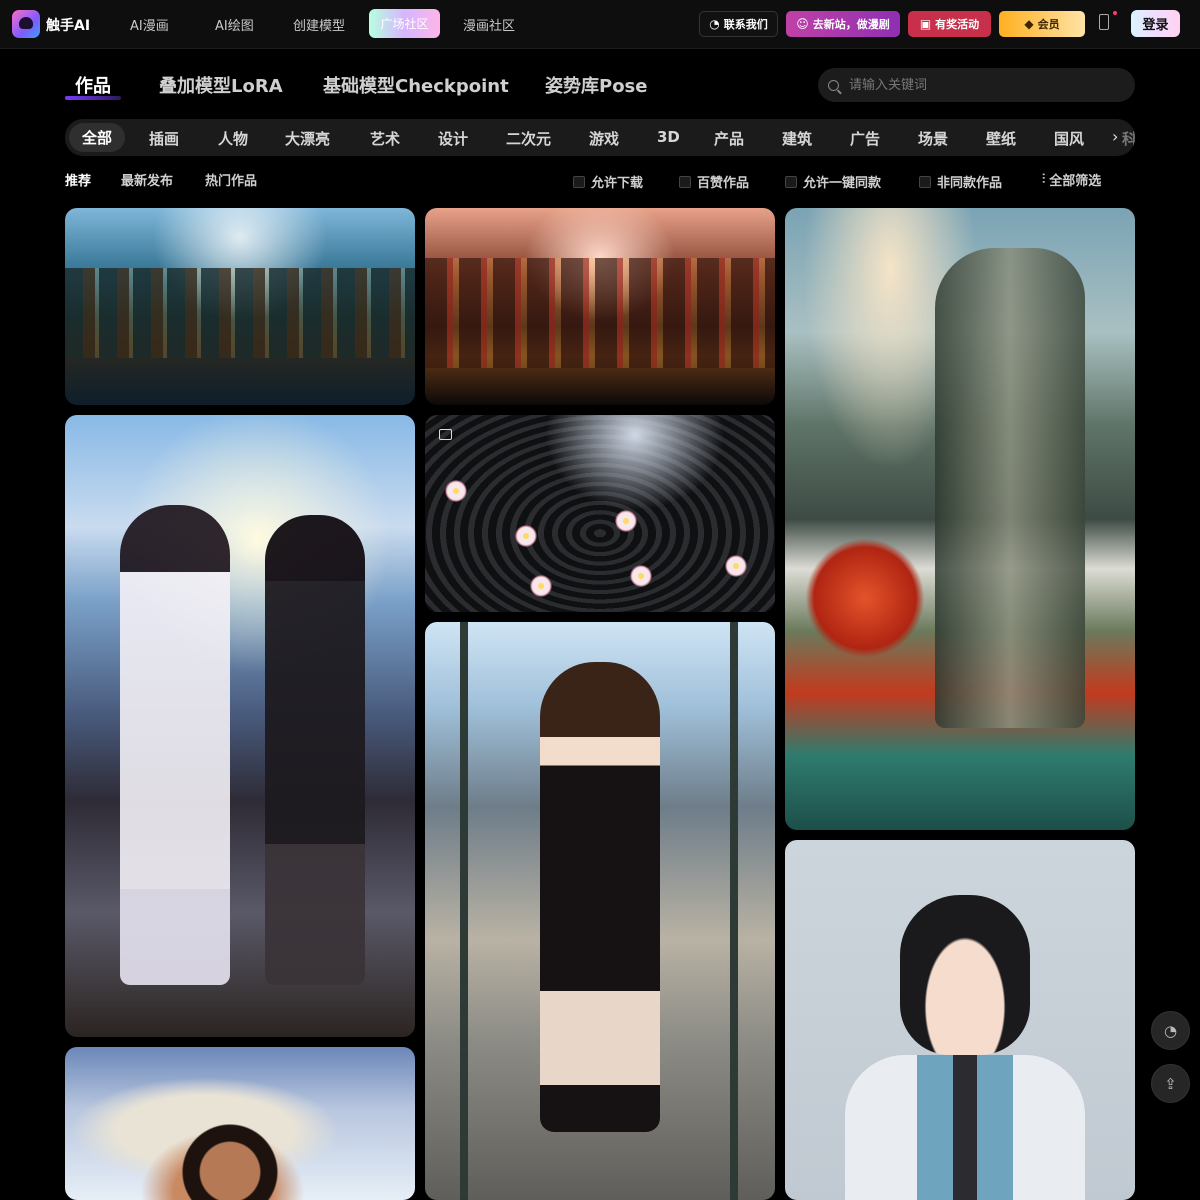 The image size is (1200, 1200). What do you see at coordinates (851, 24) in the screenshot?
I see `new-site-label: 去新站，做漫剧` at bounding box center [851, 24].